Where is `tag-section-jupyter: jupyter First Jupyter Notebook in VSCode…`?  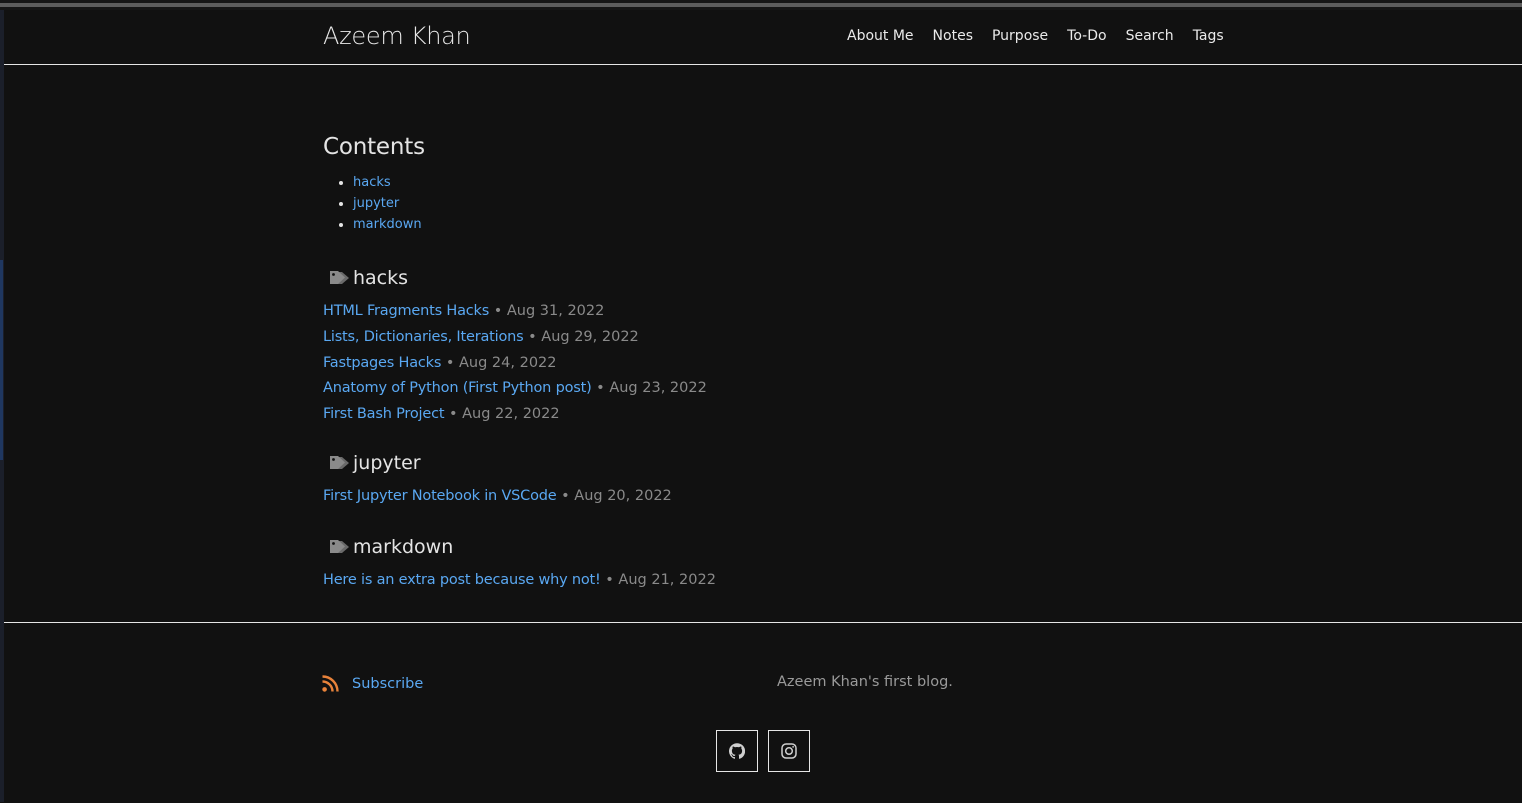
tag-section-jupyter: jupyter First Jupyter Notebook in VSCode… is located at coordinates (773, 479).